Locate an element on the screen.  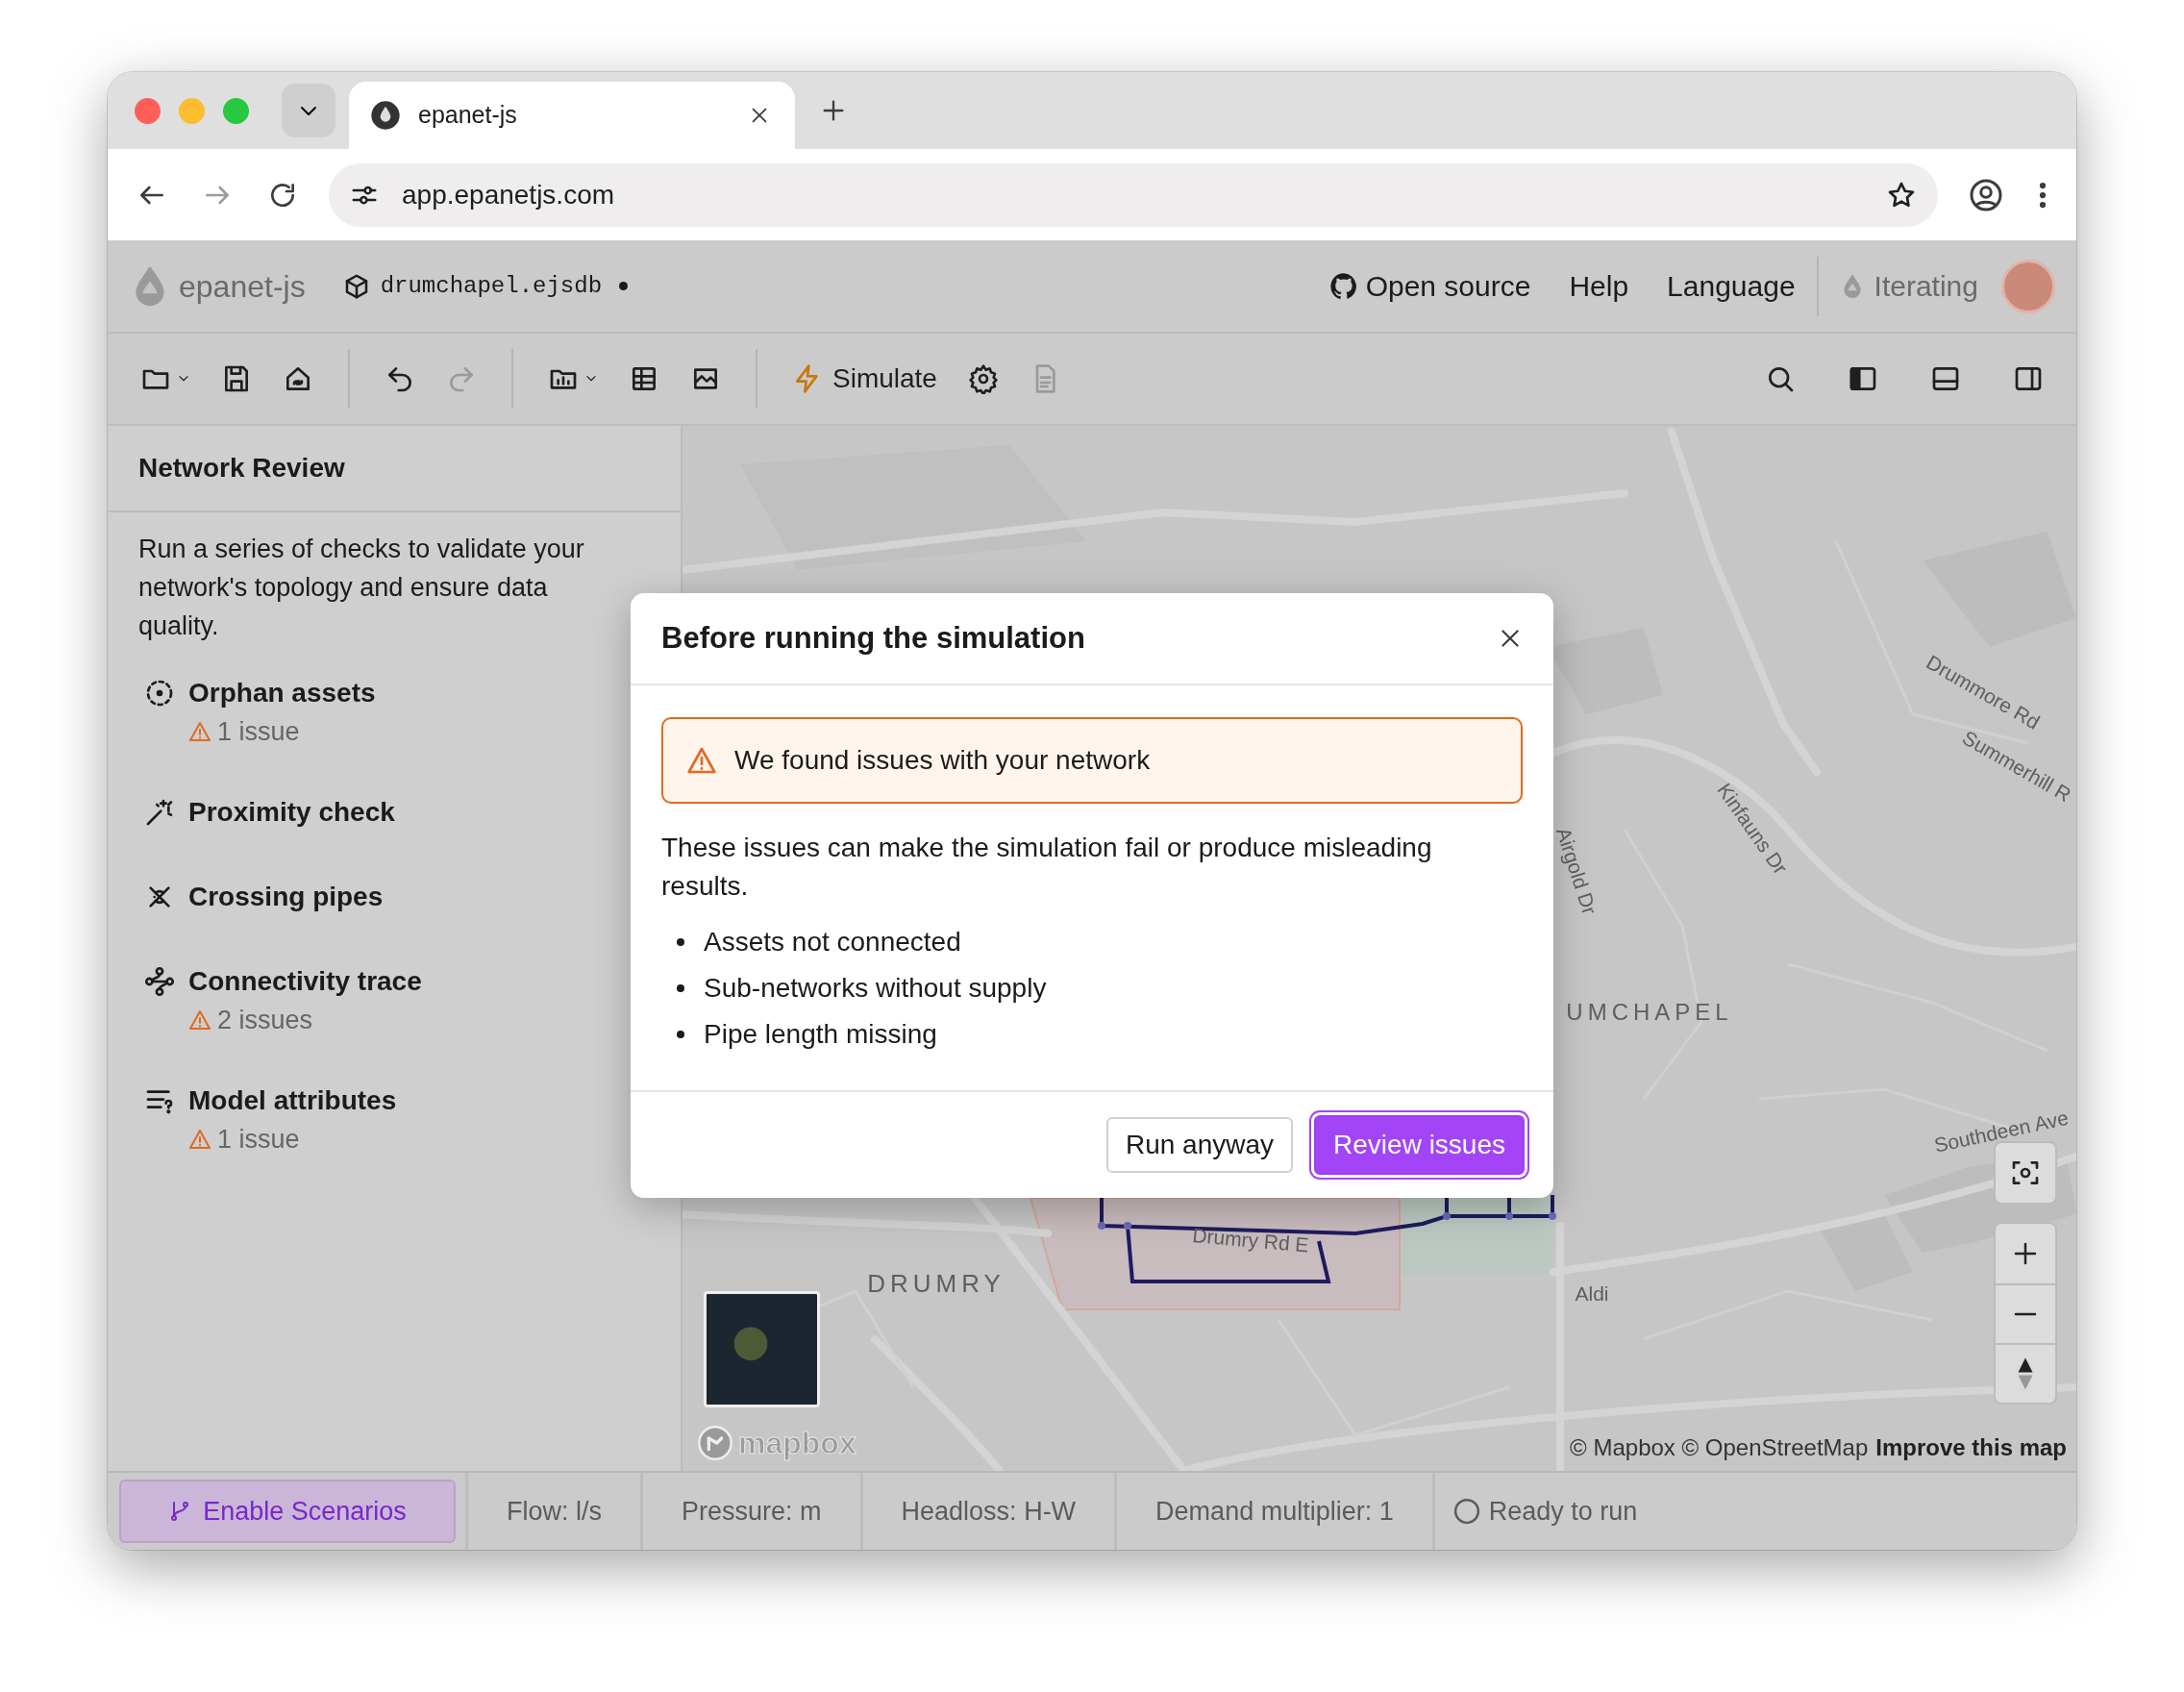
run-status: Ready to run is located at coordinates (1563, 1511).